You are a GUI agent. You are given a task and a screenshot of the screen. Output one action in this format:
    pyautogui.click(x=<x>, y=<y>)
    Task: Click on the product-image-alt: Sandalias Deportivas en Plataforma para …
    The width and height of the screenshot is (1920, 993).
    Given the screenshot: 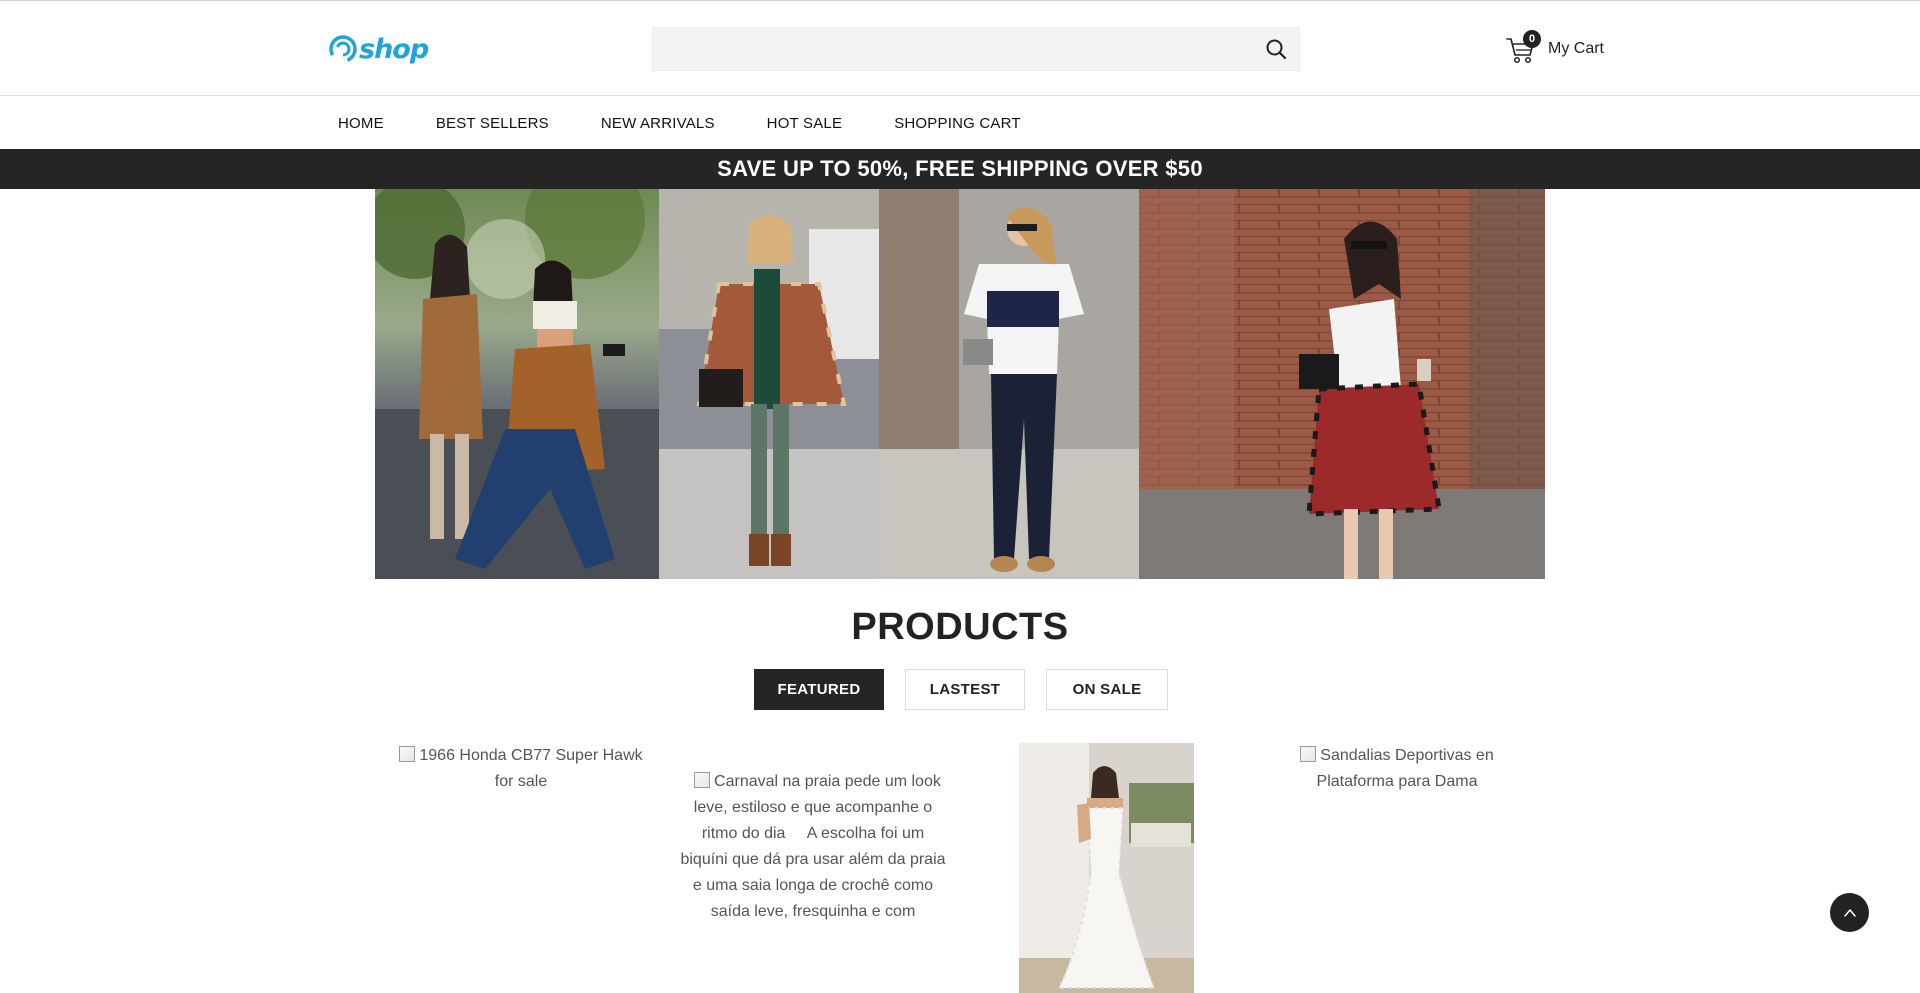 What is the action you would take?
    pyautogui.click(x=1405, y=768)
    